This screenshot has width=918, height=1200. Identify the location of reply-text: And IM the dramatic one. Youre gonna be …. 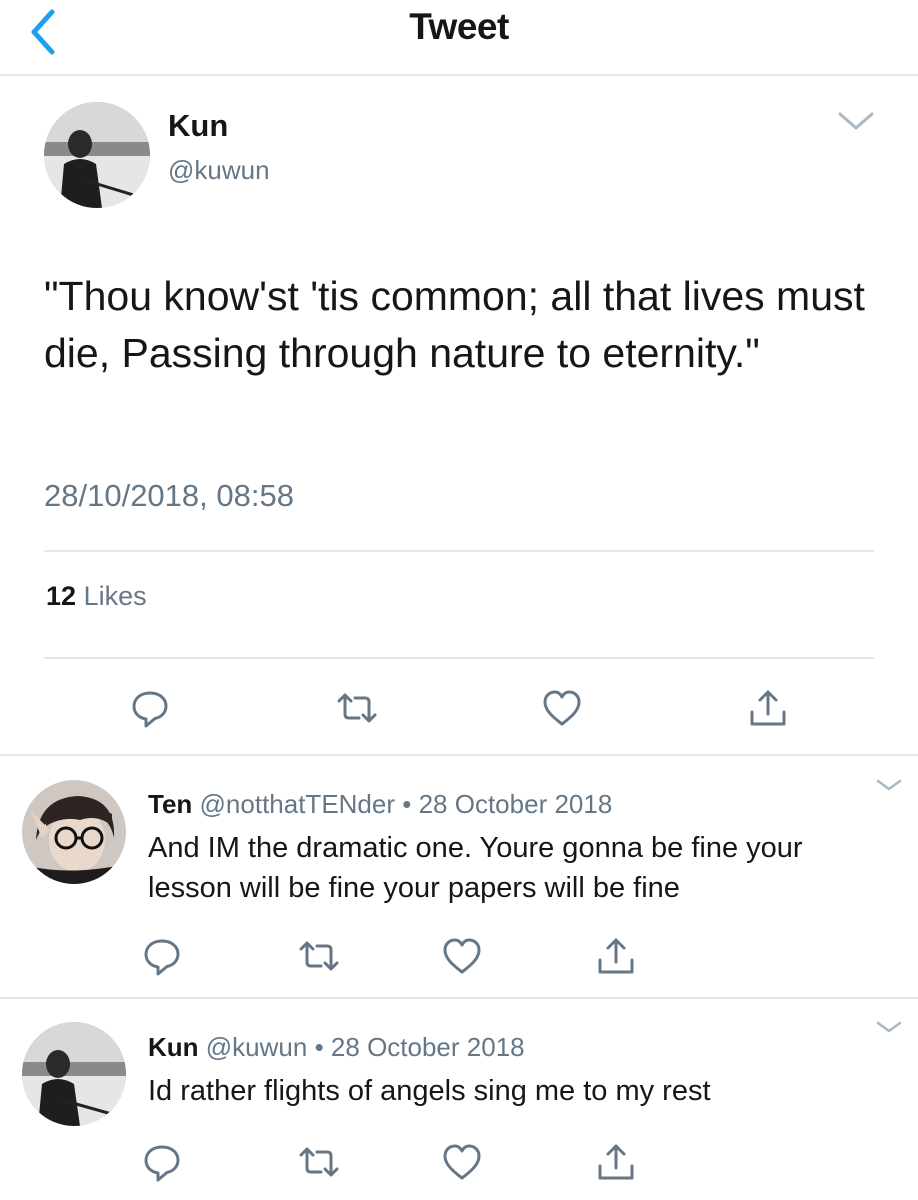
(475, 868).